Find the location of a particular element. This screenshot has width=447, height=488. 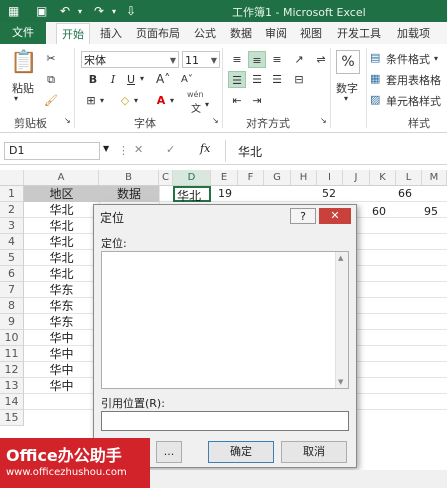

cell-e1: 19 is located at coordinates (228, 194).